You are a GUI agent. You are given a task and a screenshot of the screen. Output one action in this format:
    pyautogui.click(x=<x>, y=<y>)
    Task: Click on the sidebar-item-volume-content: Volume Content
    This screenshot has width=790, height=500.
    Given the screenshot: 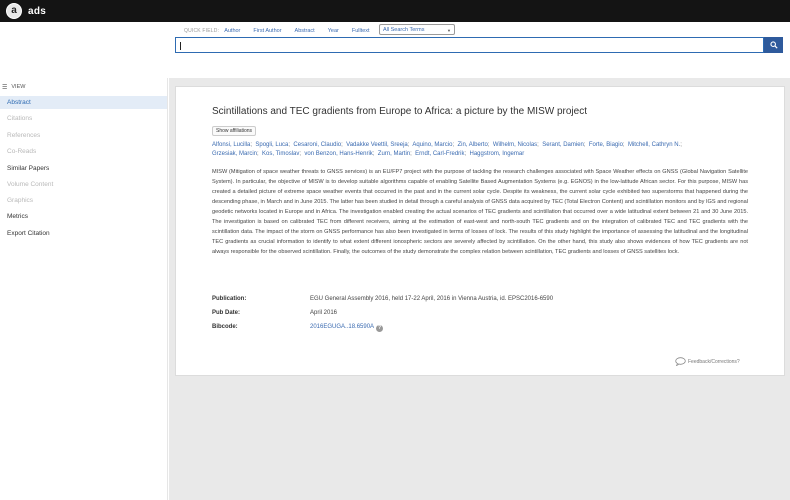 What is the action you would take?
    pyautogui.click(x=30, y=184)
    